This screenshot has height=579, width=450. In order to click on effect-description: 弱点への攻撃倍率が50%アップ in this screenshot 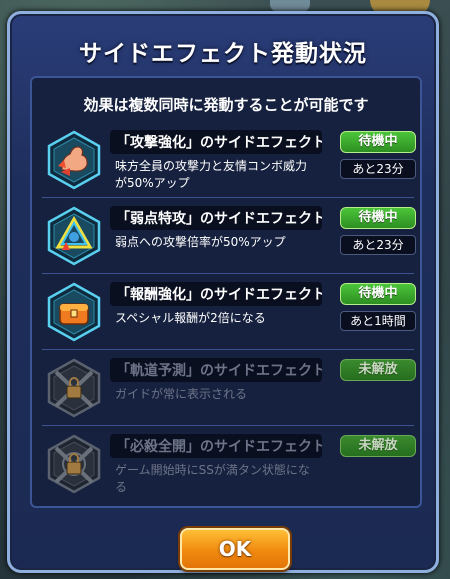, I will do `click(200, 242)`.